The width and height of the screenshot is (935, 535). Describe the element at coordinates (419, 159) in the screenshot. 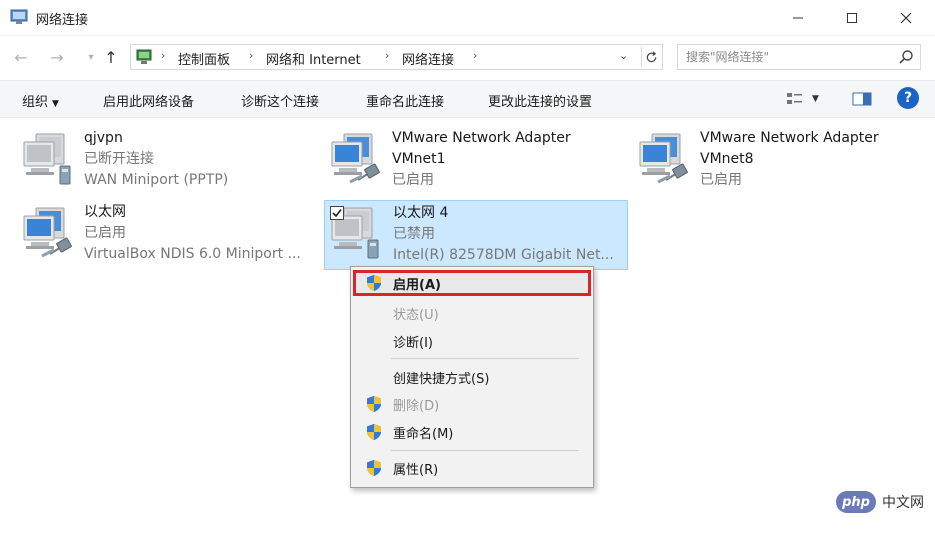

I see `connection-subname: VMnet1` at that location.